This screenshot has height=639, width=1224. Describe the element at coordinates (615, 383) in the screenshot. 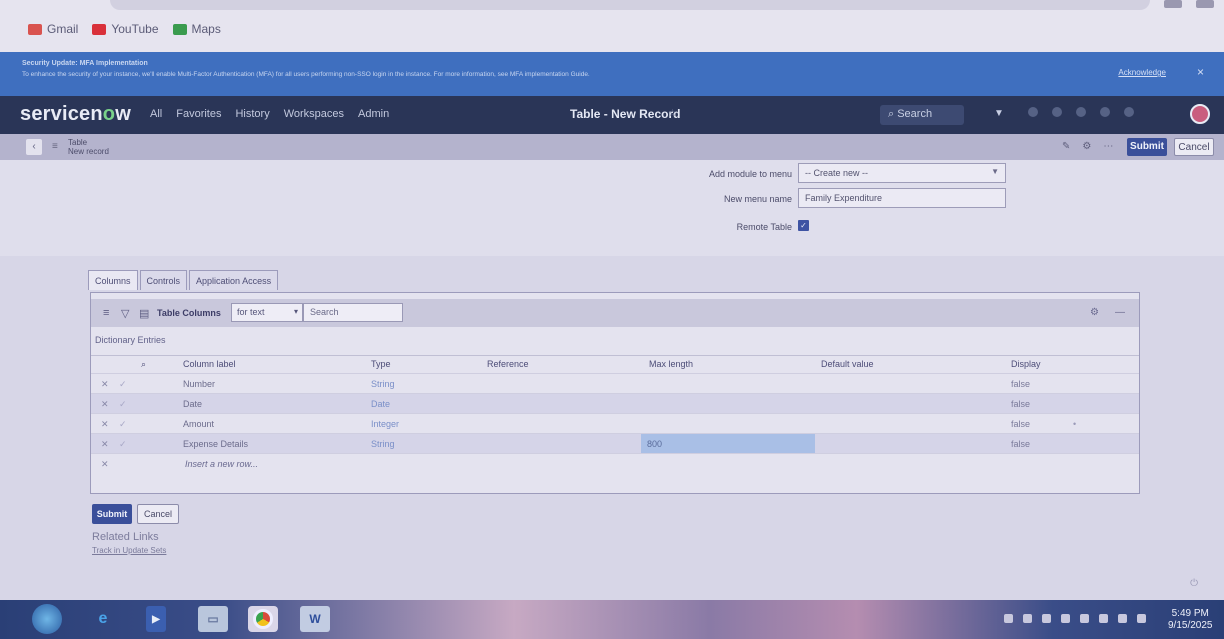

I see `table-row: ✕ ✓ Number String false` at that location.